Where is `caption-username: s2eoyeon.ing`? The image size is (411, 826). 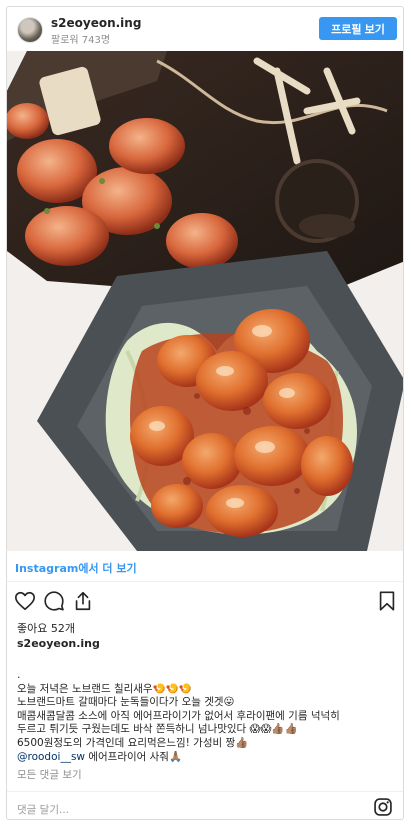
caption-username: s2eoyeon.ing is located at coordinates (58, 643).